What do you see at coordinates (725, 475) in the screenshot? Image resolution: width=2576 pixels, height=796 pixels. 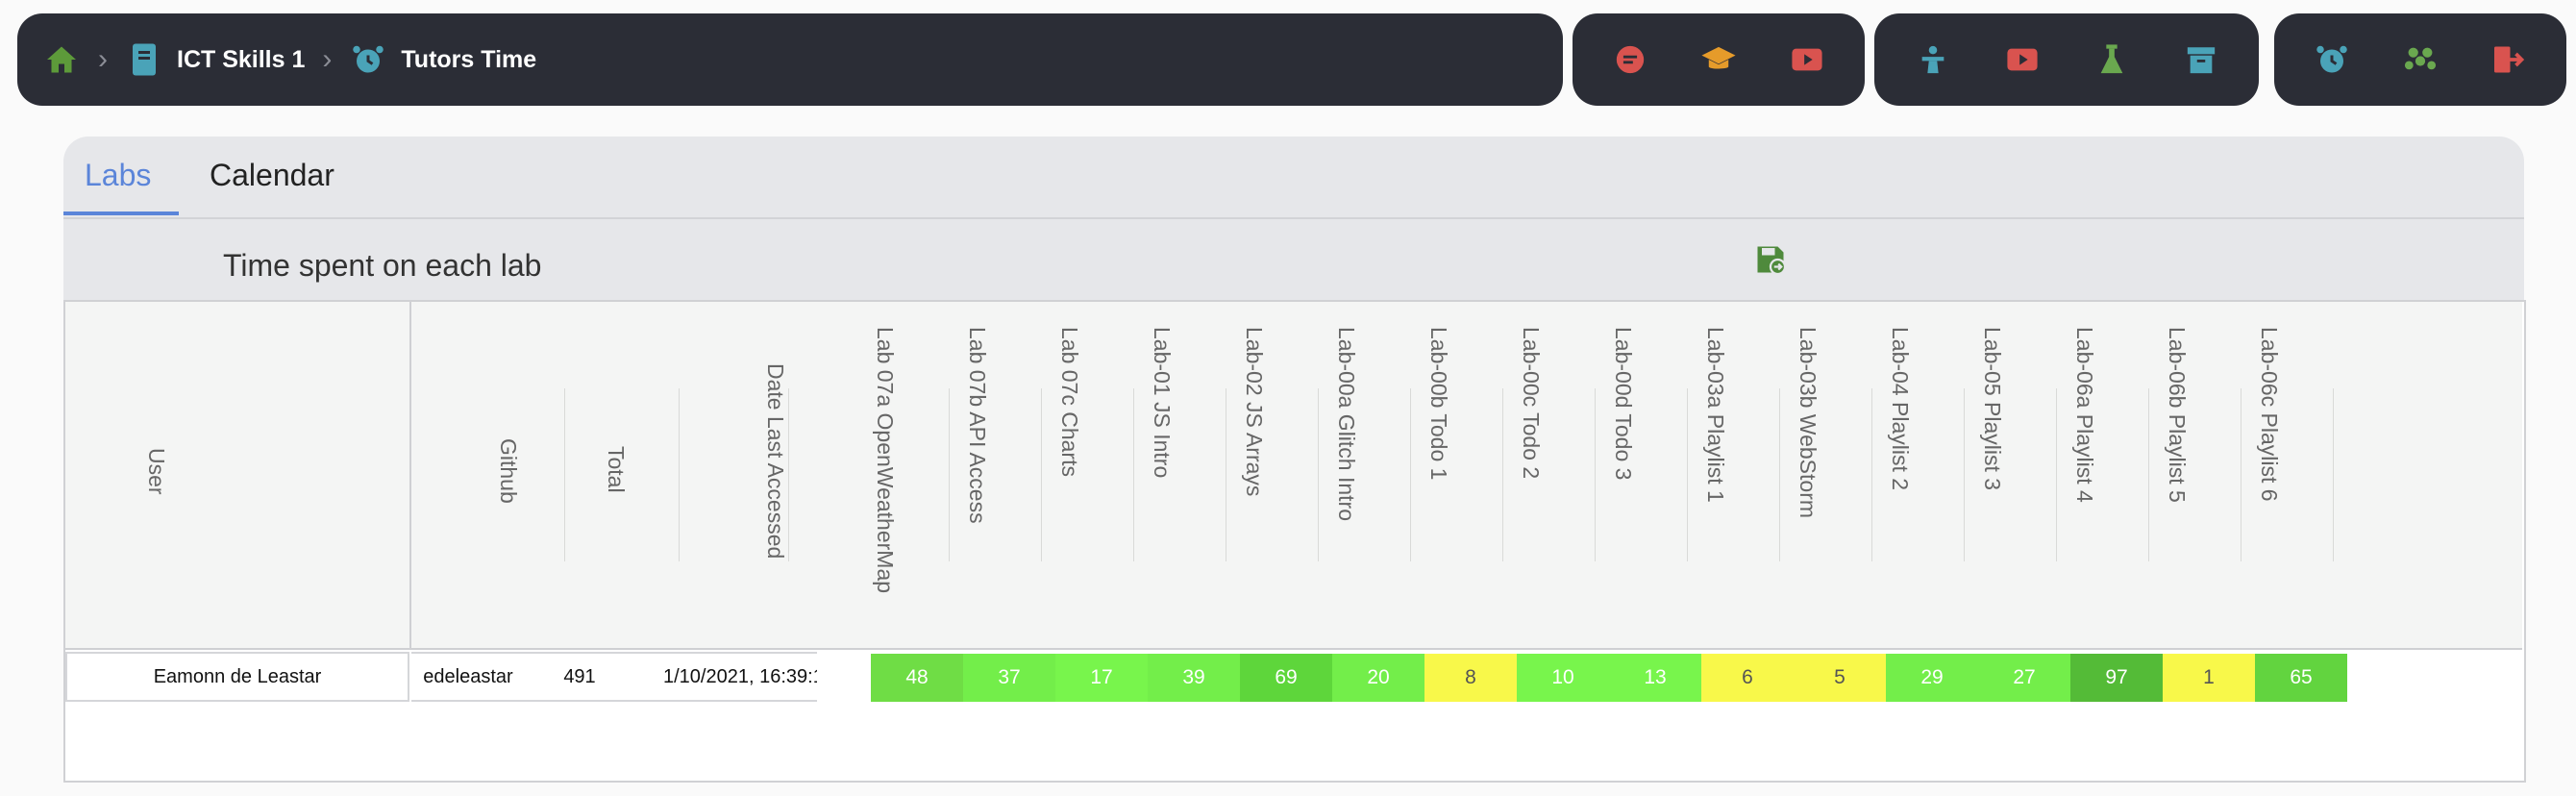 I see `header-date: Date Last Accessed` at bounding box center [725, 475].